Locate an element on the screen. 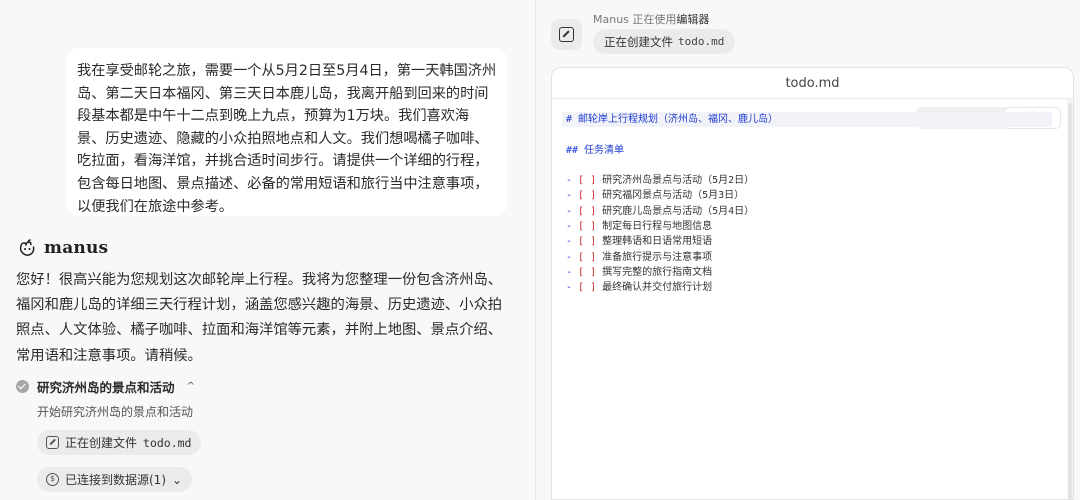 This screenshot has height=500, width=1080. agent-header: manus is located at coordinates (62, 248).